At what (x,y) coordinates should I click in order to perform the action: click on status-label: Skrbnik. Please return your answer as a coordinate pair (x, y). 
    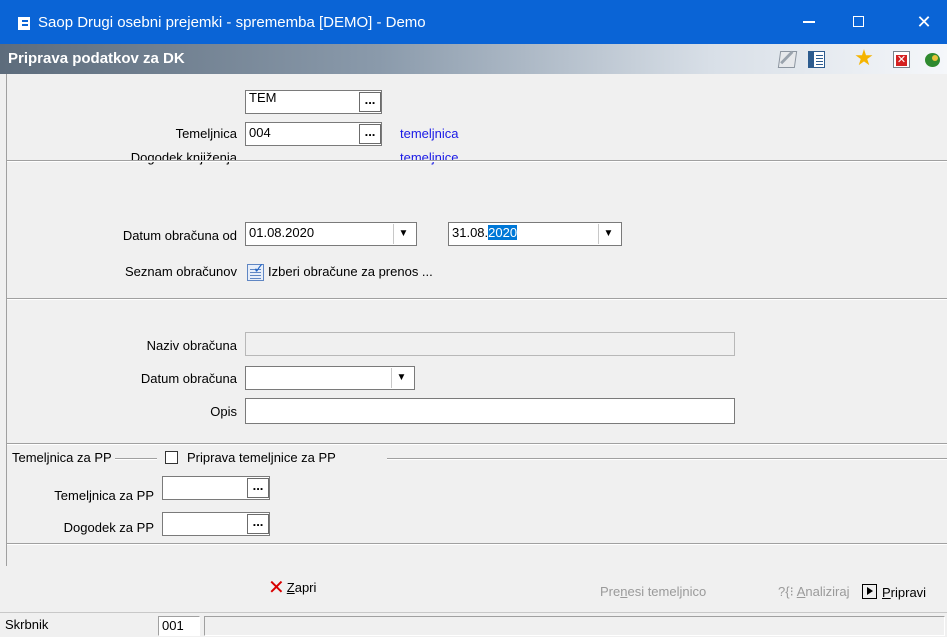
    Looking at the image, I should click on (78, 626).